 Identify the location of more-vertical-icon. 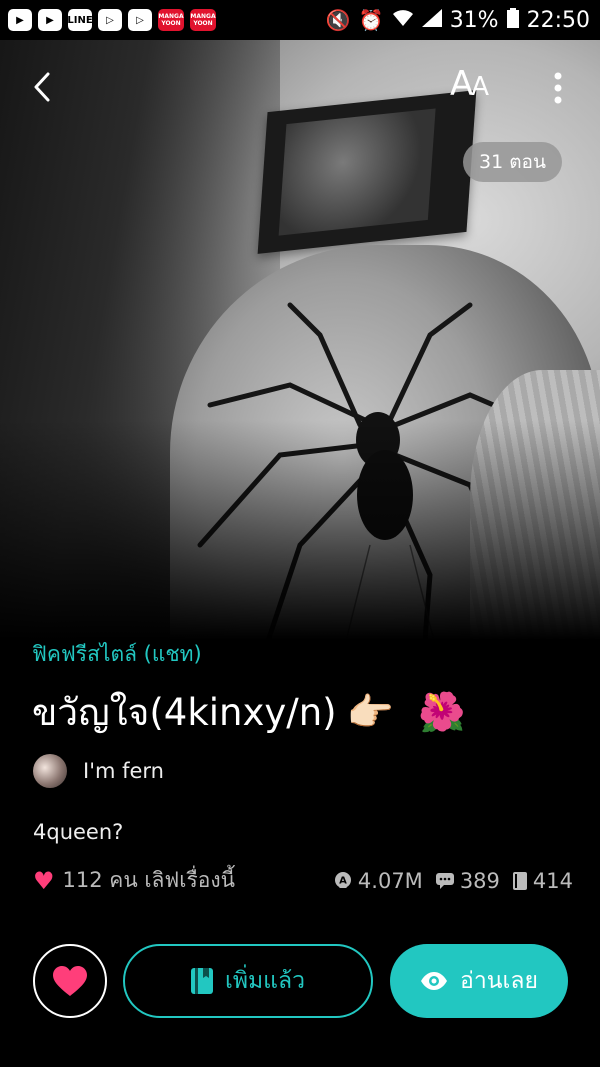
(558, 88).